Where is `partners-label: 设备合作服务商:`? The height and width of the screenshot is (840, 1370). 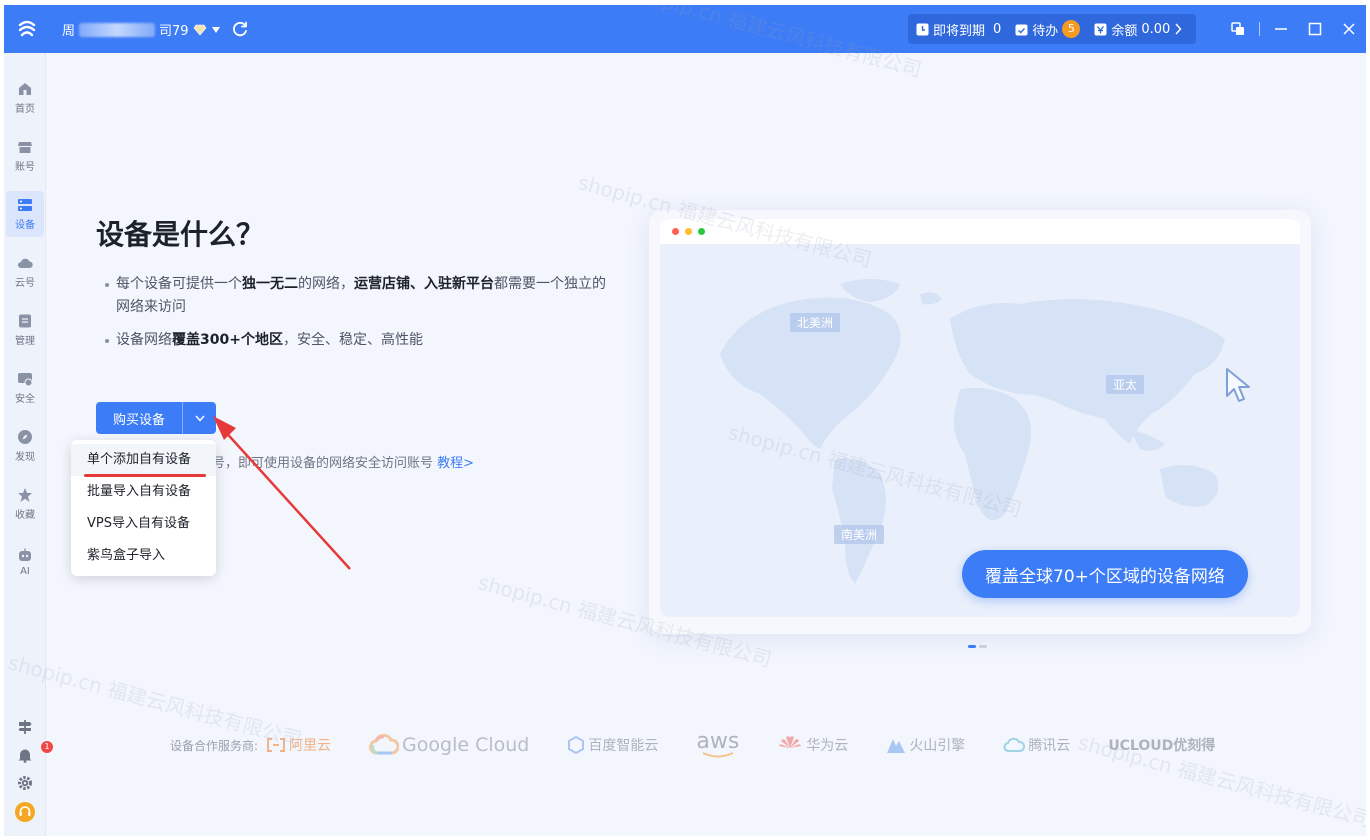
partners-label: 设备合作服务商: is located at coordinates (214, 745).